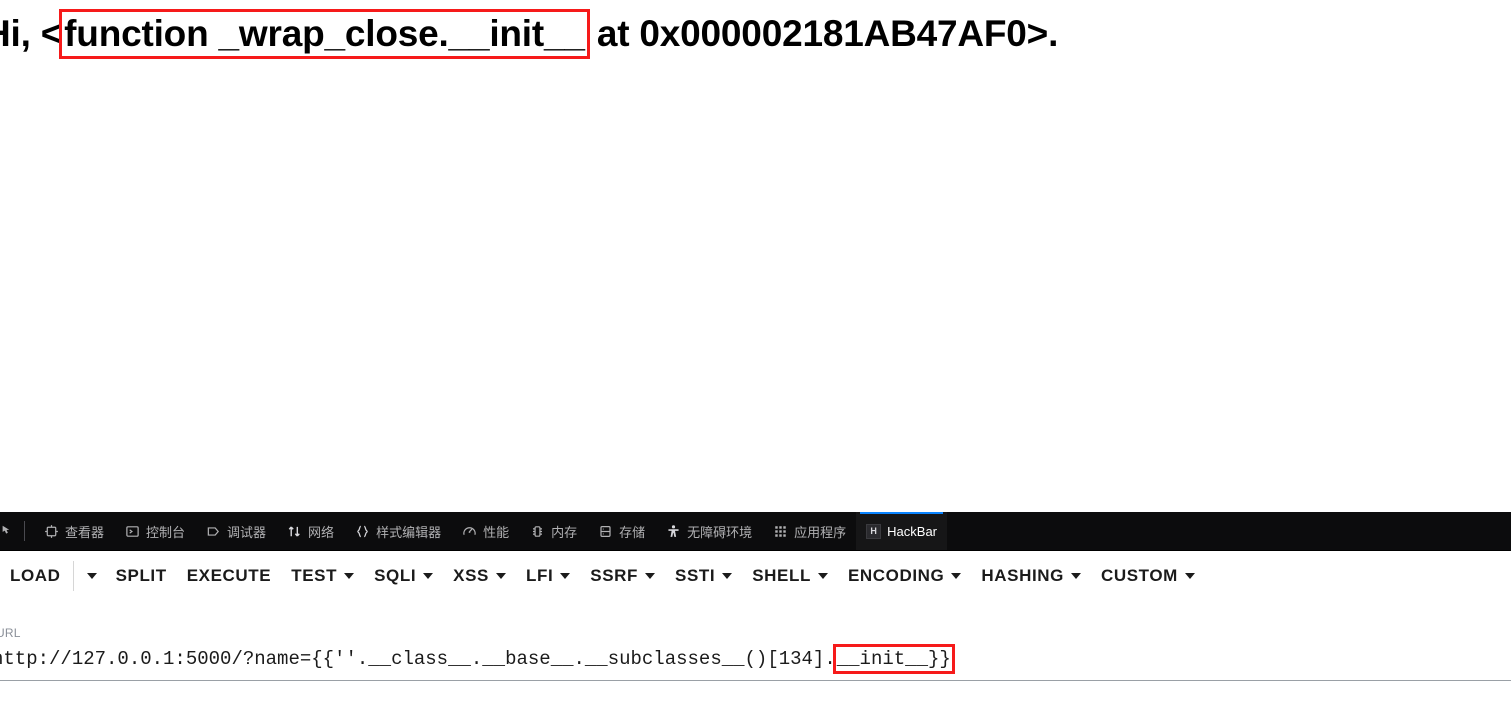  I want to click on devtools-tab-accessibility: 无障碍环境, so click(708, 531).